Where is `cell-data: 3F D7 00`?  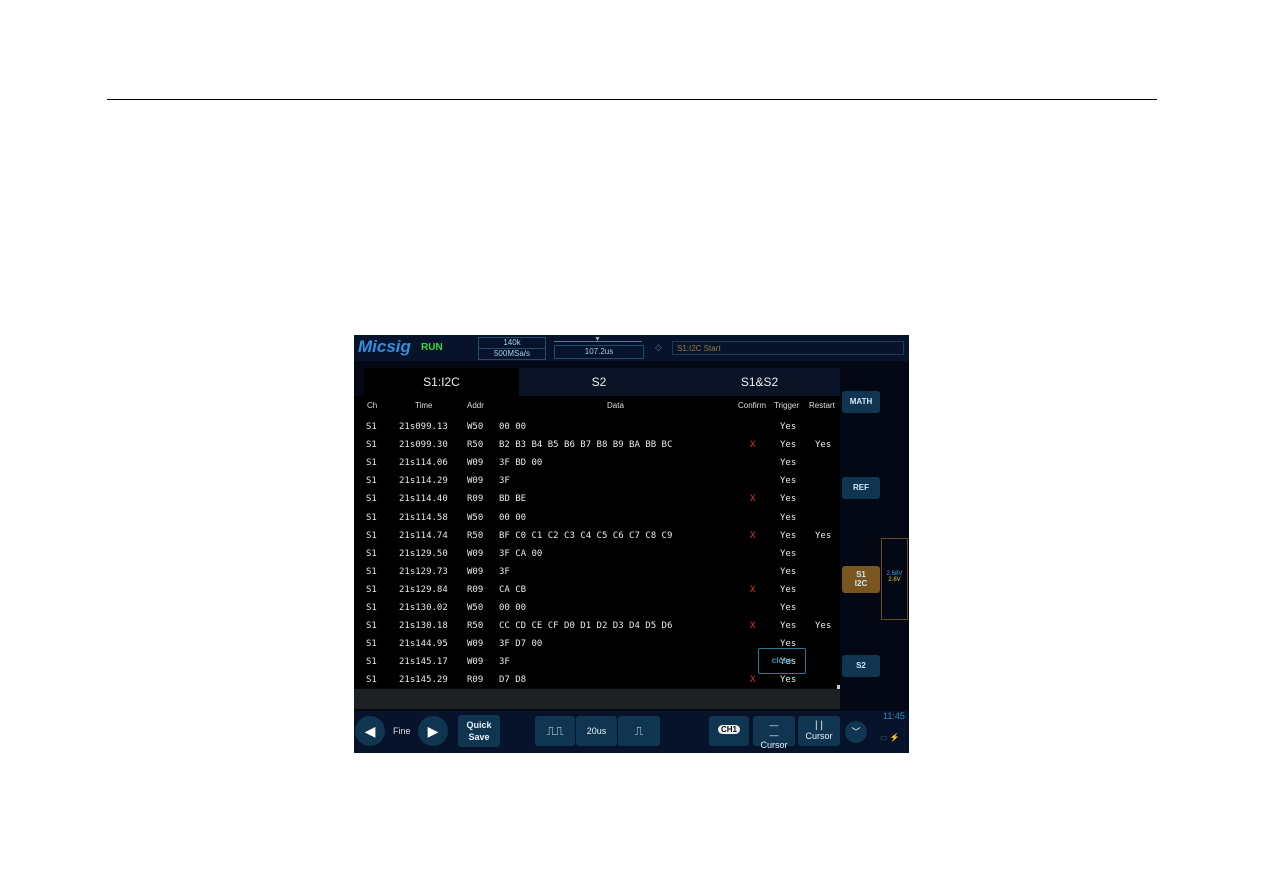 cell-data: 3F D7 00 is located at coordinates (521, 644).